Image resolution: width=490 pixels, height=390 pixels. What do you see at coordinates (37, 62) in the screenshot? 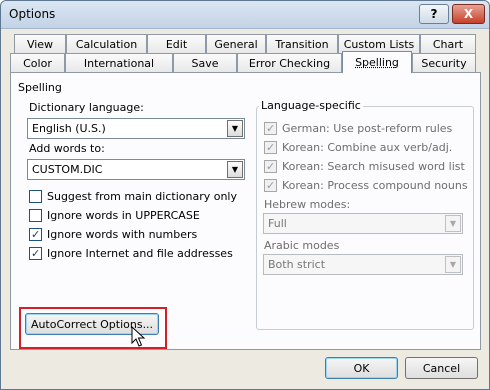
I see `tab-color: Color` at bounding box center [37, 62].